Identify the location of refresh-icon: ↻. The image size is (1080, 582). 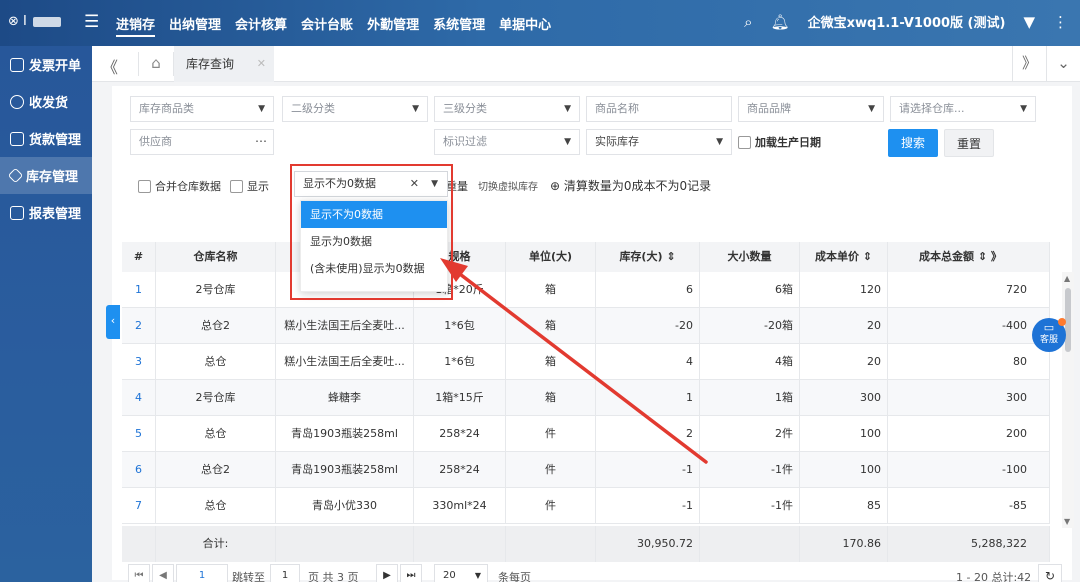
(1050, 573).